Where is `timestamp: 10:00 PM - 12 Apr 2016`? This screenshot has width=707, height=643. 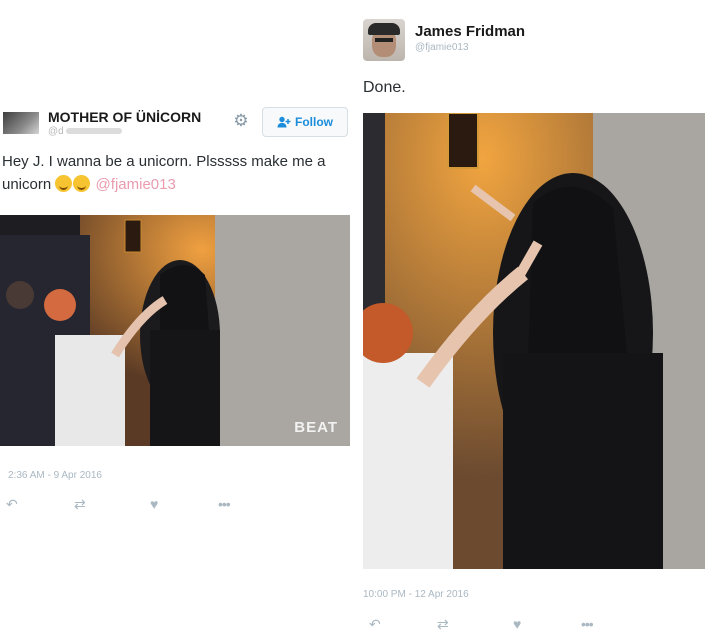 timestamp: 10:00 PM - 12 Apr 2016 is located at coordinates (416, 594).